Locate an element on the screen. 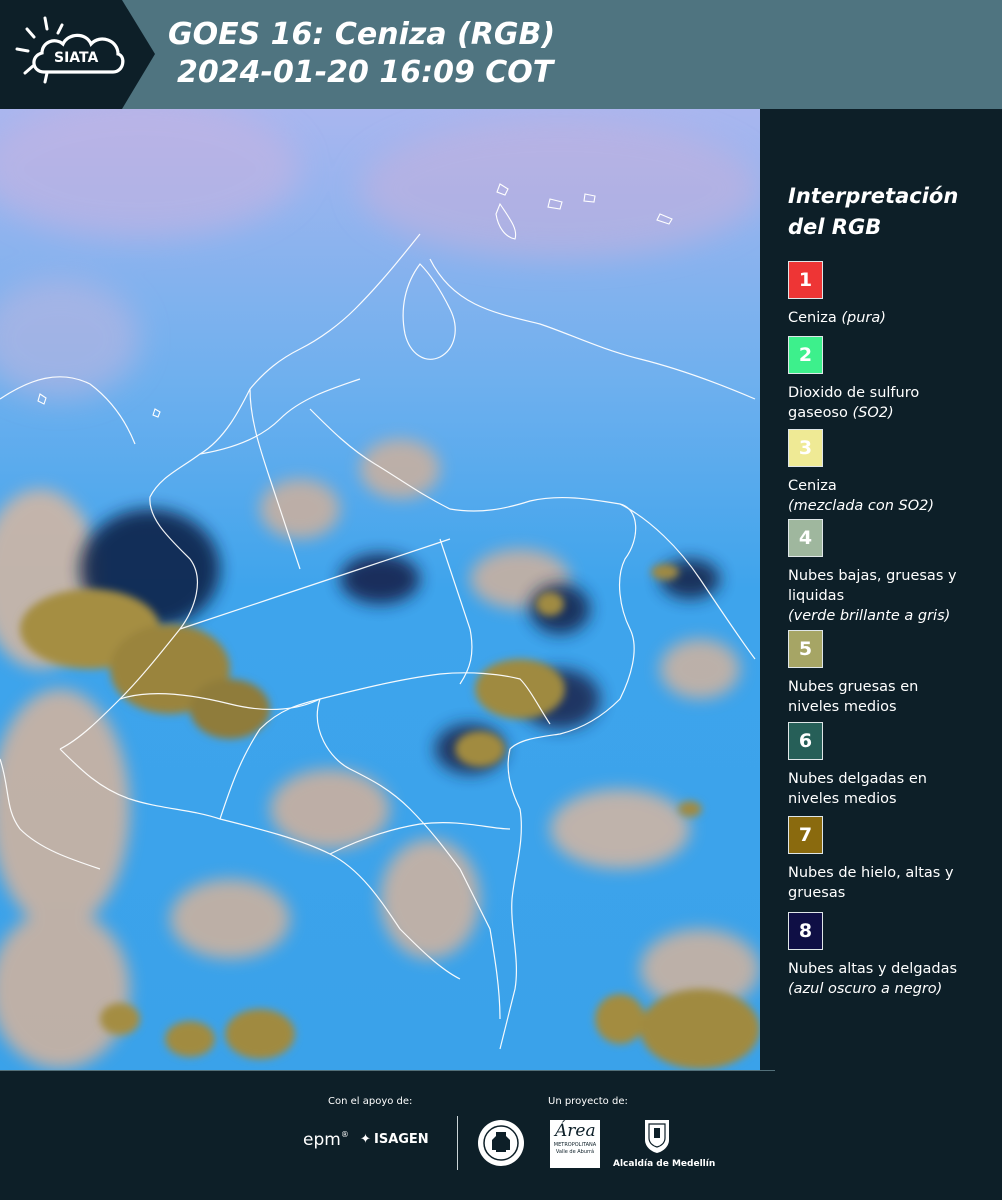 The height and width of the screenshot is (1200, 1002). isagen-icon: ✦ is located at coordinates (365, 1139).